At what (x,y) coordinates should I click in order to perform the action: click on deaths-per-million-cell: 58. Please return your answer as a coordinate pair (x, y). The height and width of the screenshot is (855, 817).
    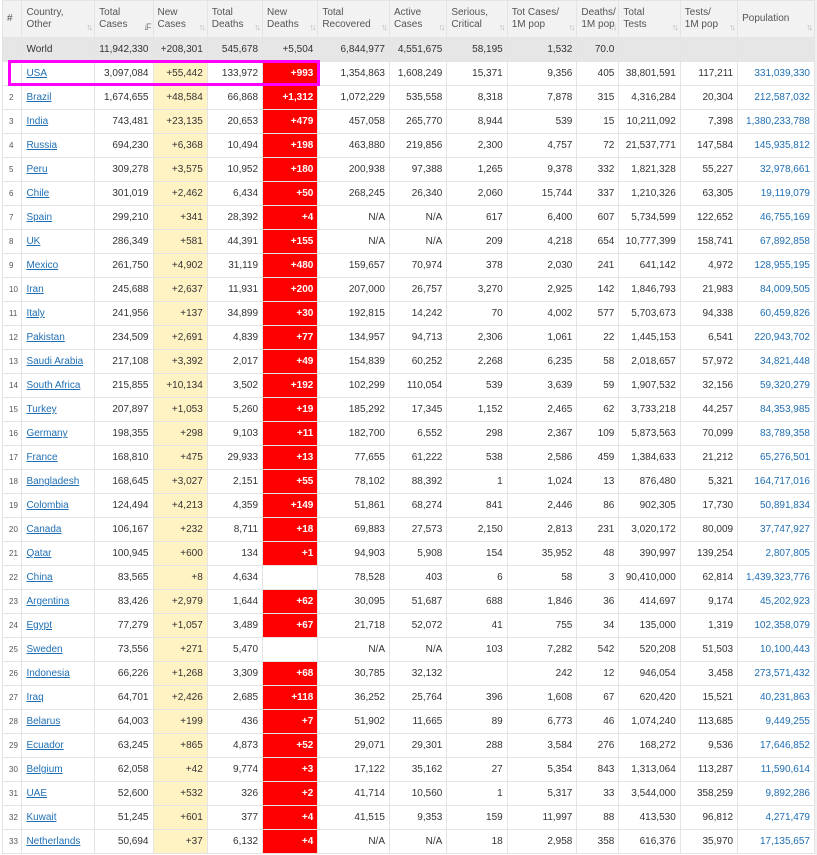
    Looking at the image, I should click on (598, 361).